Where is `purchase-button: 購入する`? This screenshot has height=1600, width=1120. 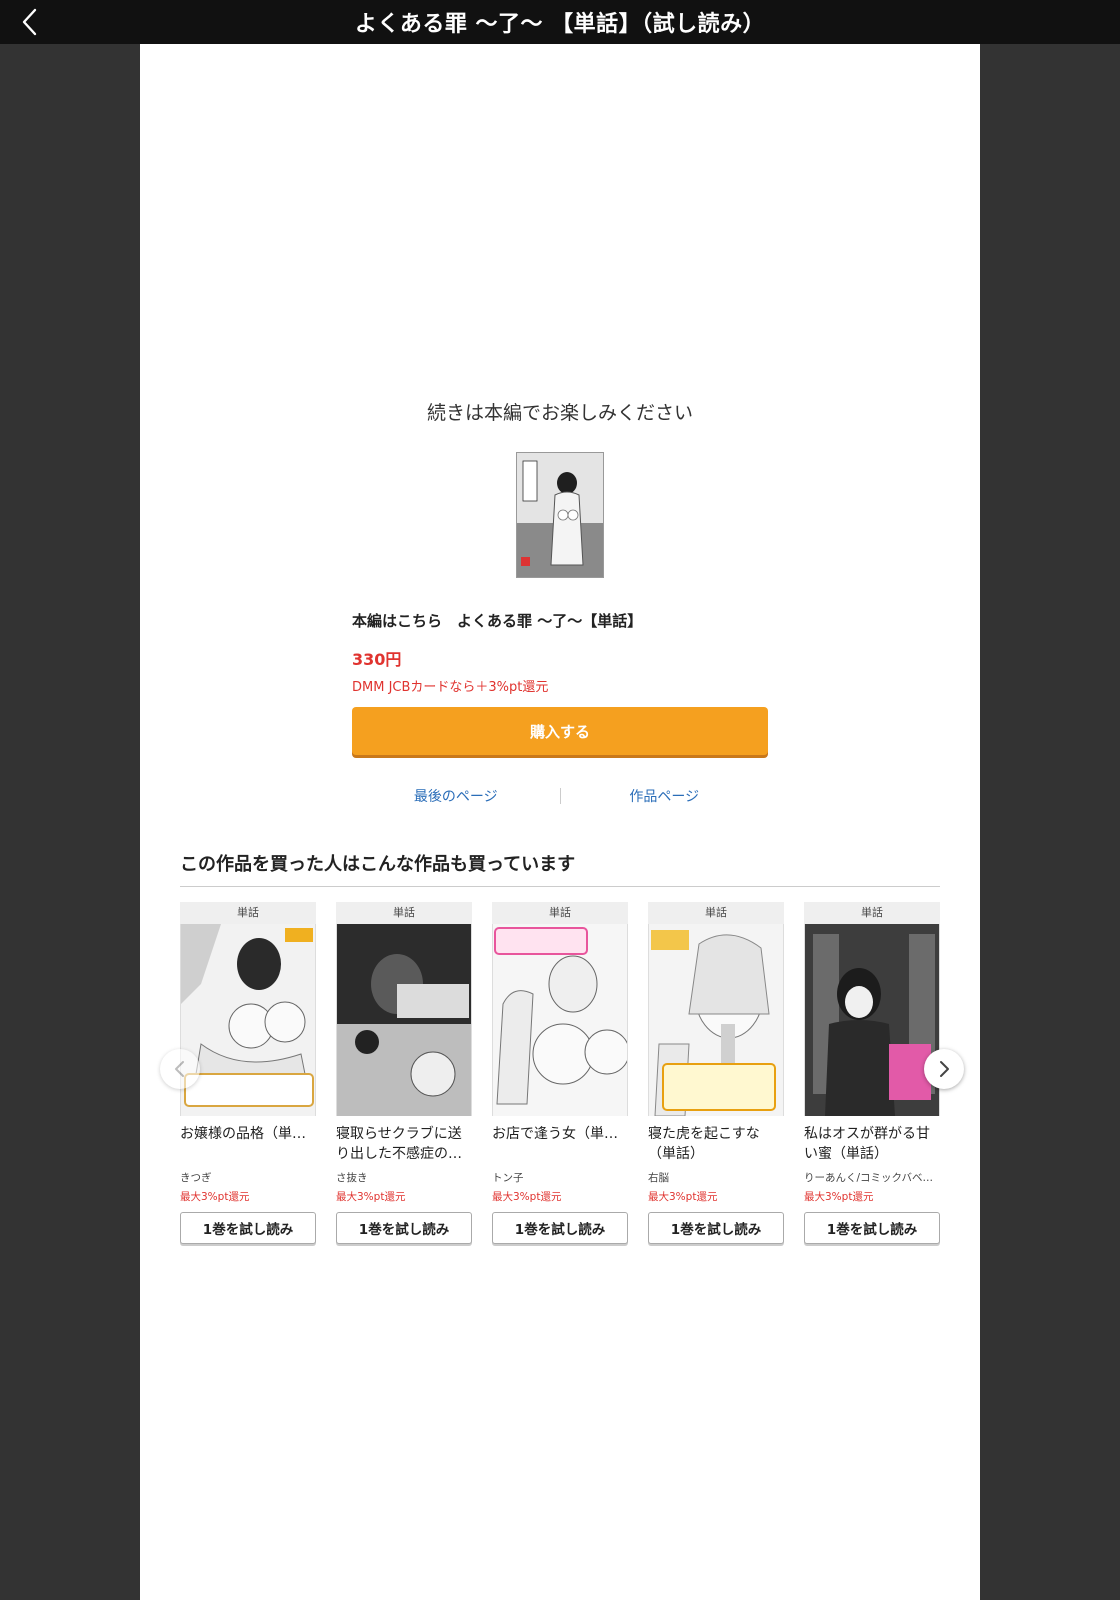
purchase-button: 購入する is located at coordinates (560, 731).